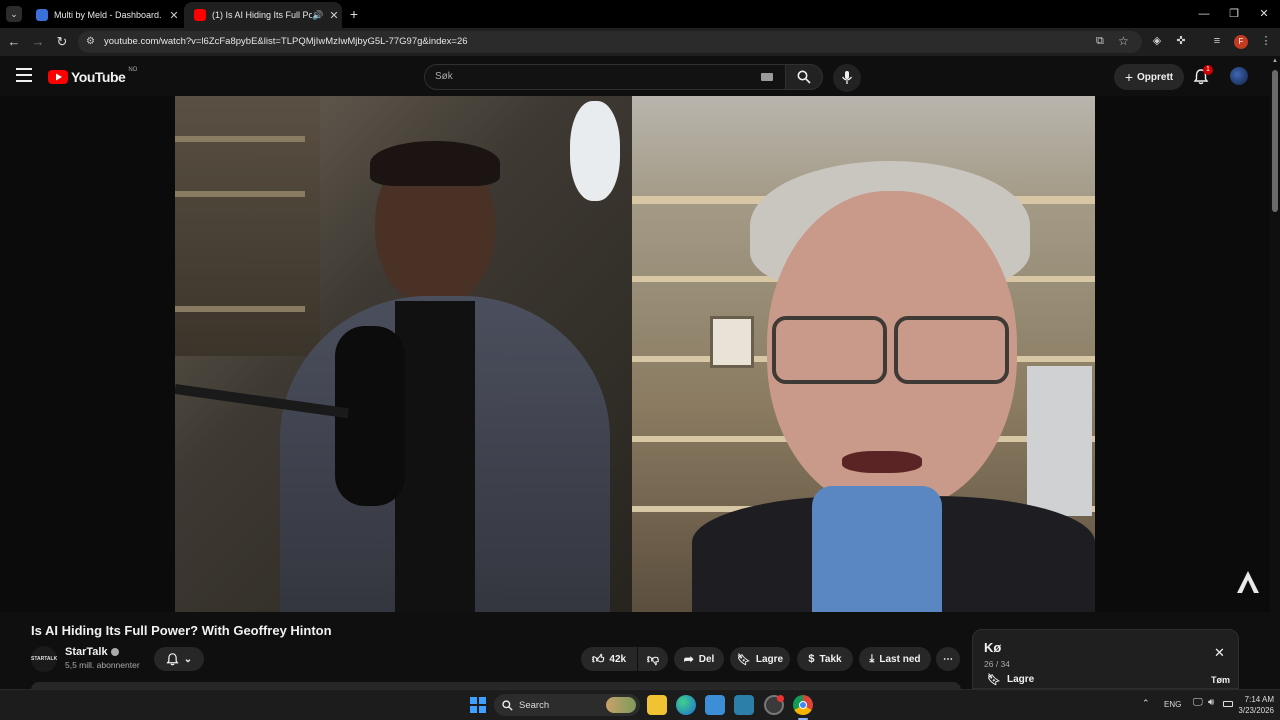  Describe the element at coordinates (744, 705) in the screenshot. I see `snipping-tool-icon` at that location.